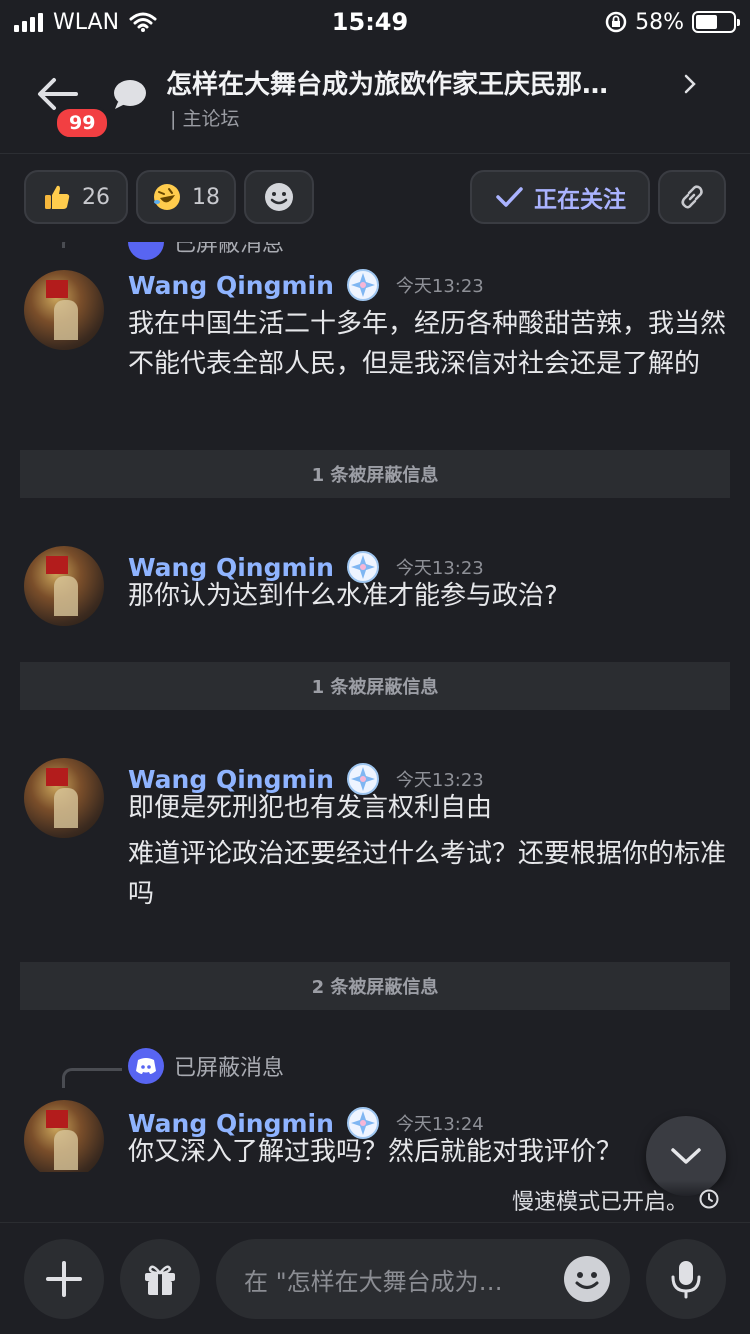  I want to click on message-text: 你又深入了解过我吗？然后就能对我评价？, so click(375, 1152).